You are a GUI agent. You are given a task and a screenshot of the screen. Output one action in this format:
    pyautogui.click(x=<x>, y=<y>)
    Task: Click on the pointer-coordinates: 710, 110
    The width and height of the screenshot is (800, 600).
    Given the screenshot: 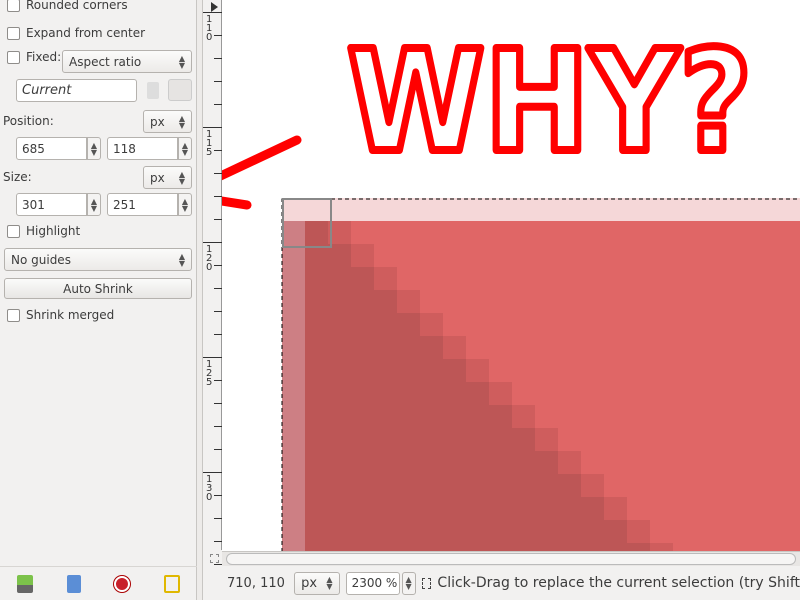 What is the action you would take?
    pyautogui.click(x=256, y=583)
    